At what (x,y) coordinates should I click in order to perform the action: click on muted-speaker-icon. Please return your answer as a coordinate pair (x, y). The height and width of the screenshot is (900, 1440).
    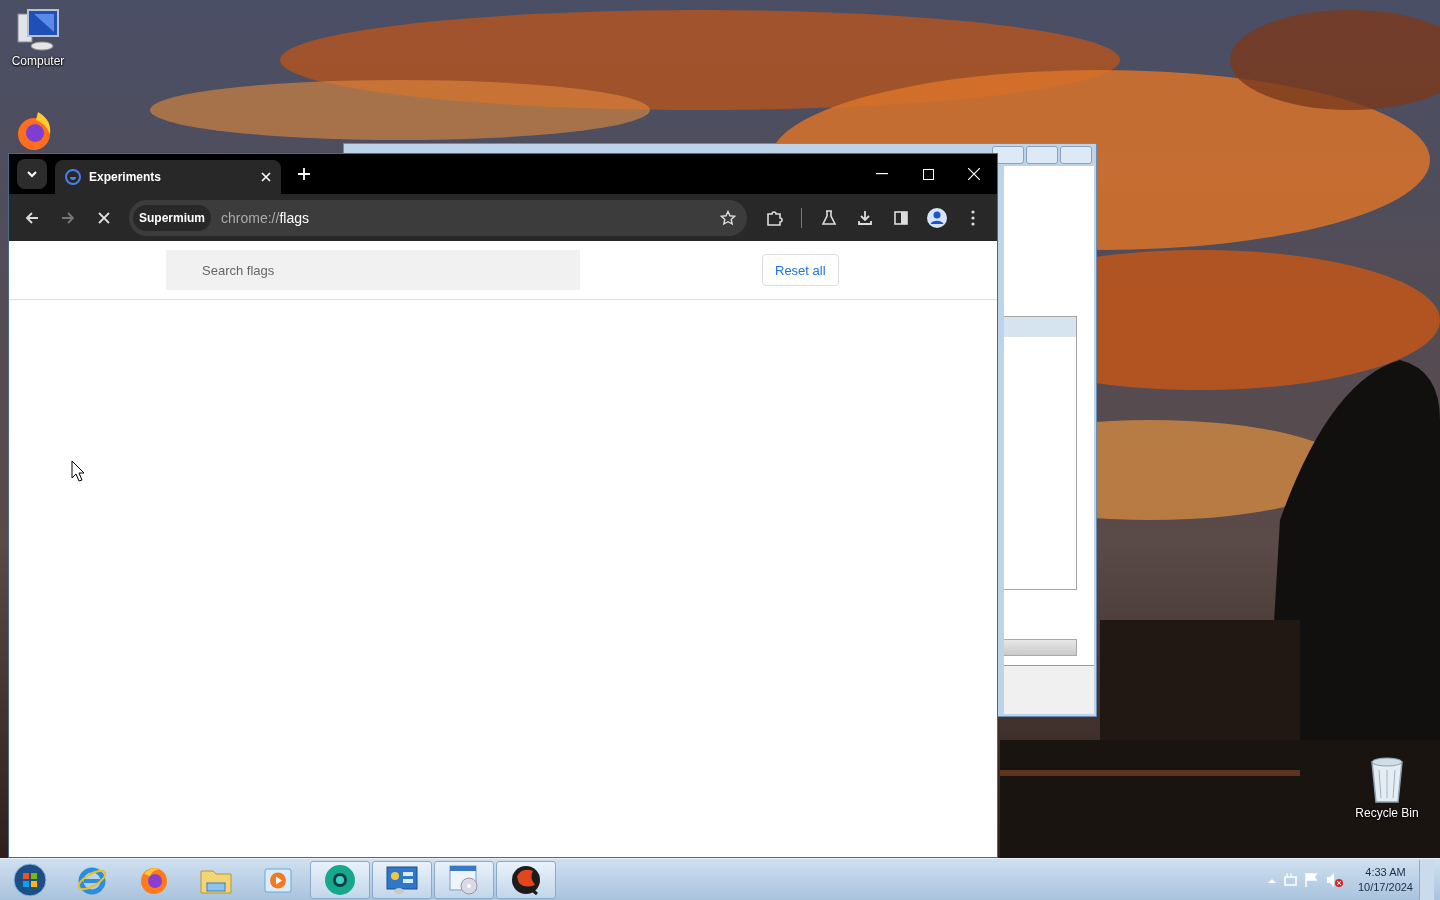
    Looking at the image, I should click on (1334, 879).